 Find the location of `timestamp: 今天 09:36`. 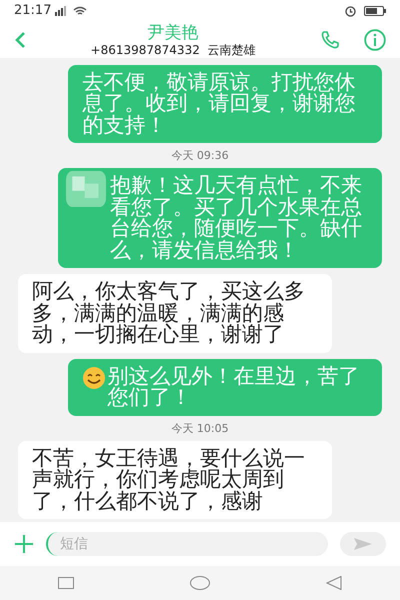

timestamp: 今天 09:36 is located at coordinates (200, 155).